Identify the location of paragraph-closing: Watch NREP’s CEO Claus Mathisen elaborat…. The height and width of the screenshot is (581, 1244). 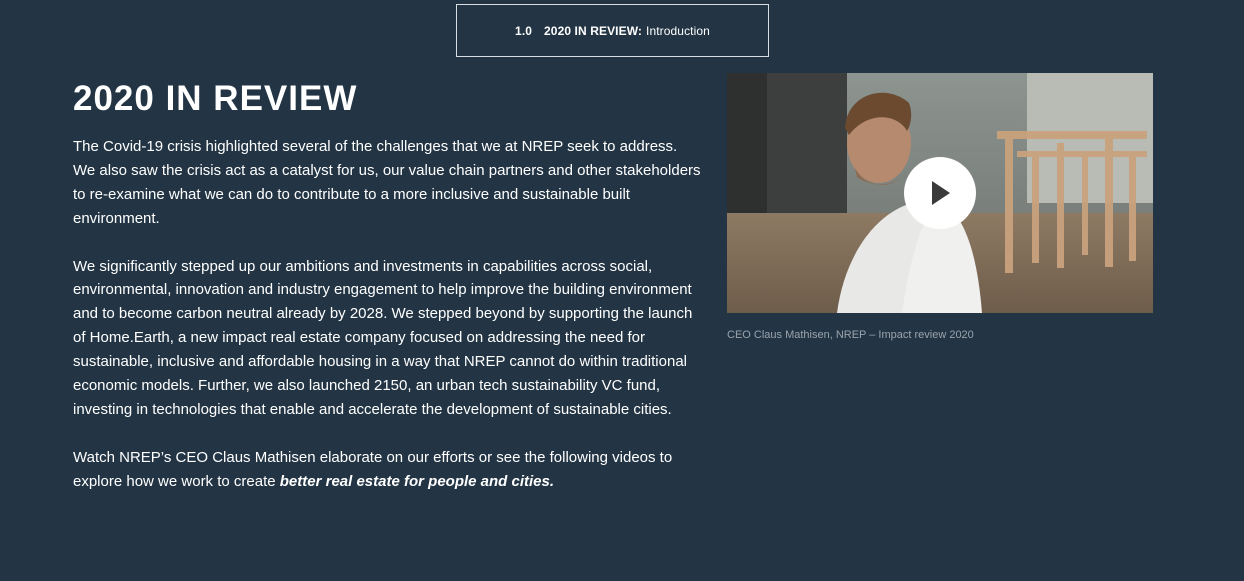
(388, 470).